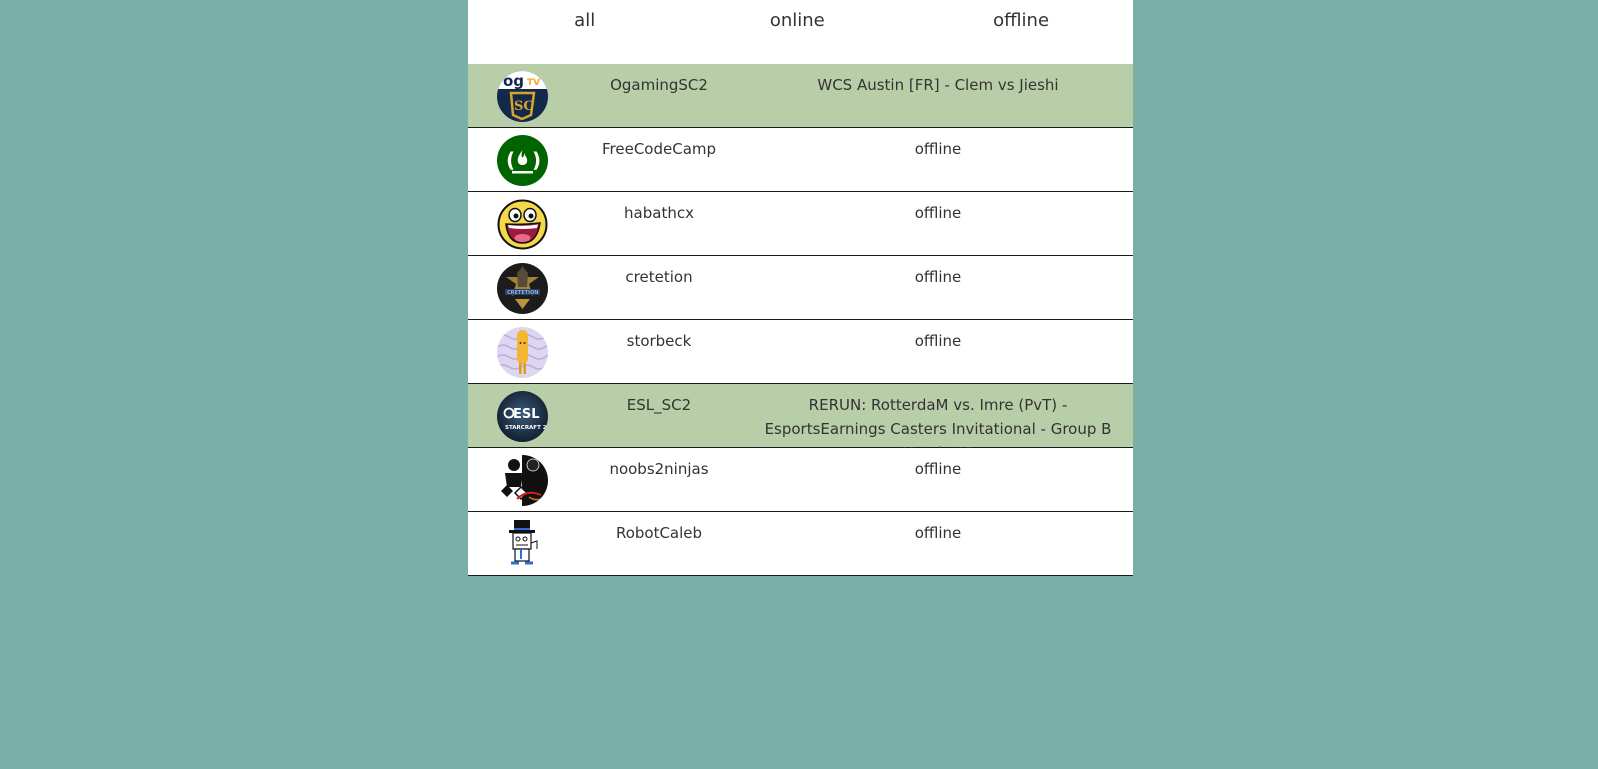 This screenshot has width=1598, height=769. What do you see at coordinates (659, 85) in the screenshot?
I see `channel-name: OgamingSC2` at bounding box center [659, 85].